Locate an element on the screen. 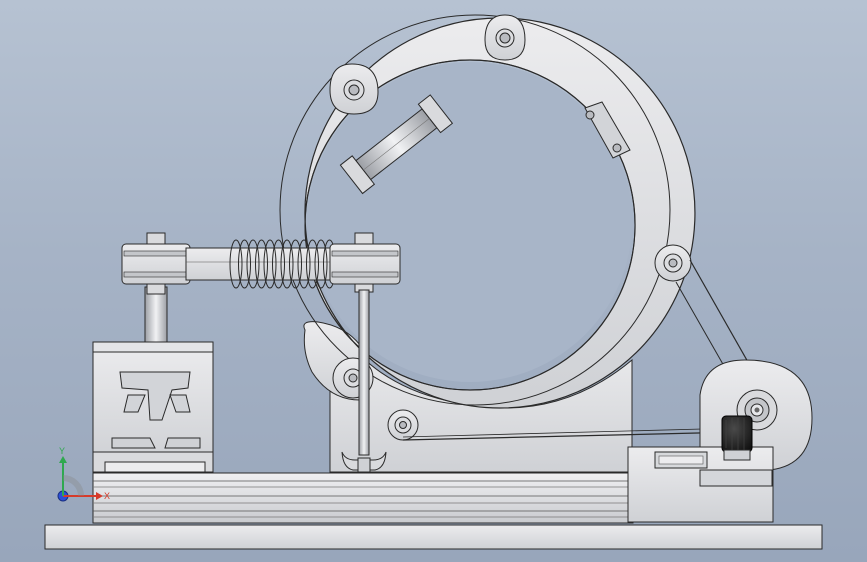  triad-y-label: Y is located at coordinates (62, 451).